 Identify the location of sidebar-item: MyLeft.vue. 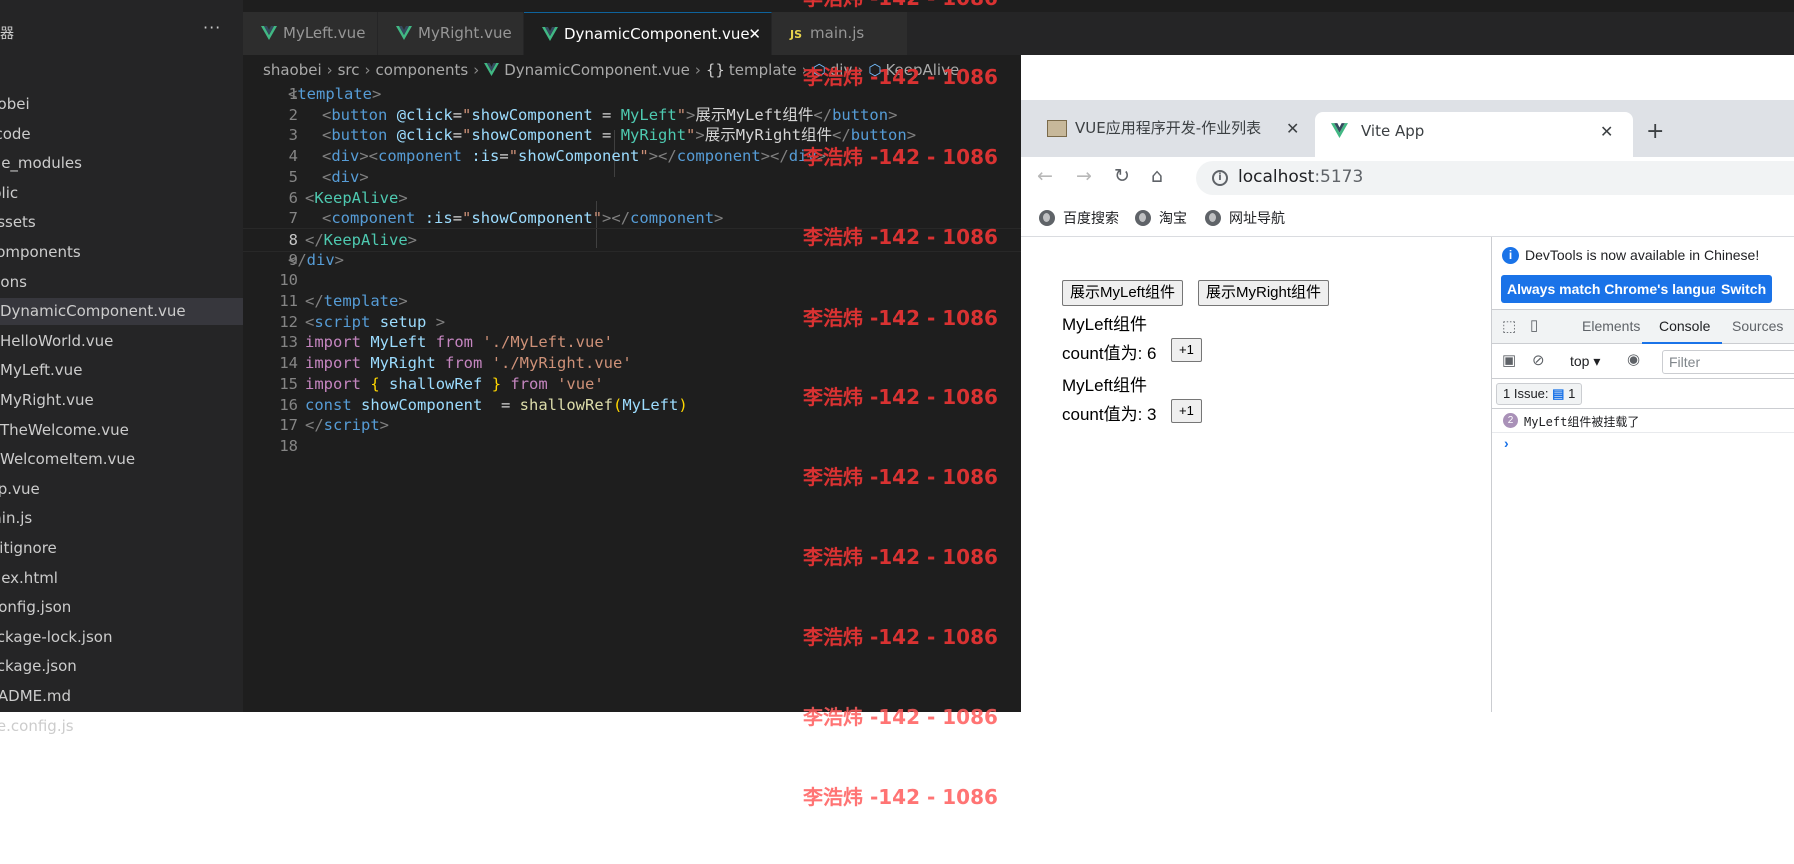
(121, 370).